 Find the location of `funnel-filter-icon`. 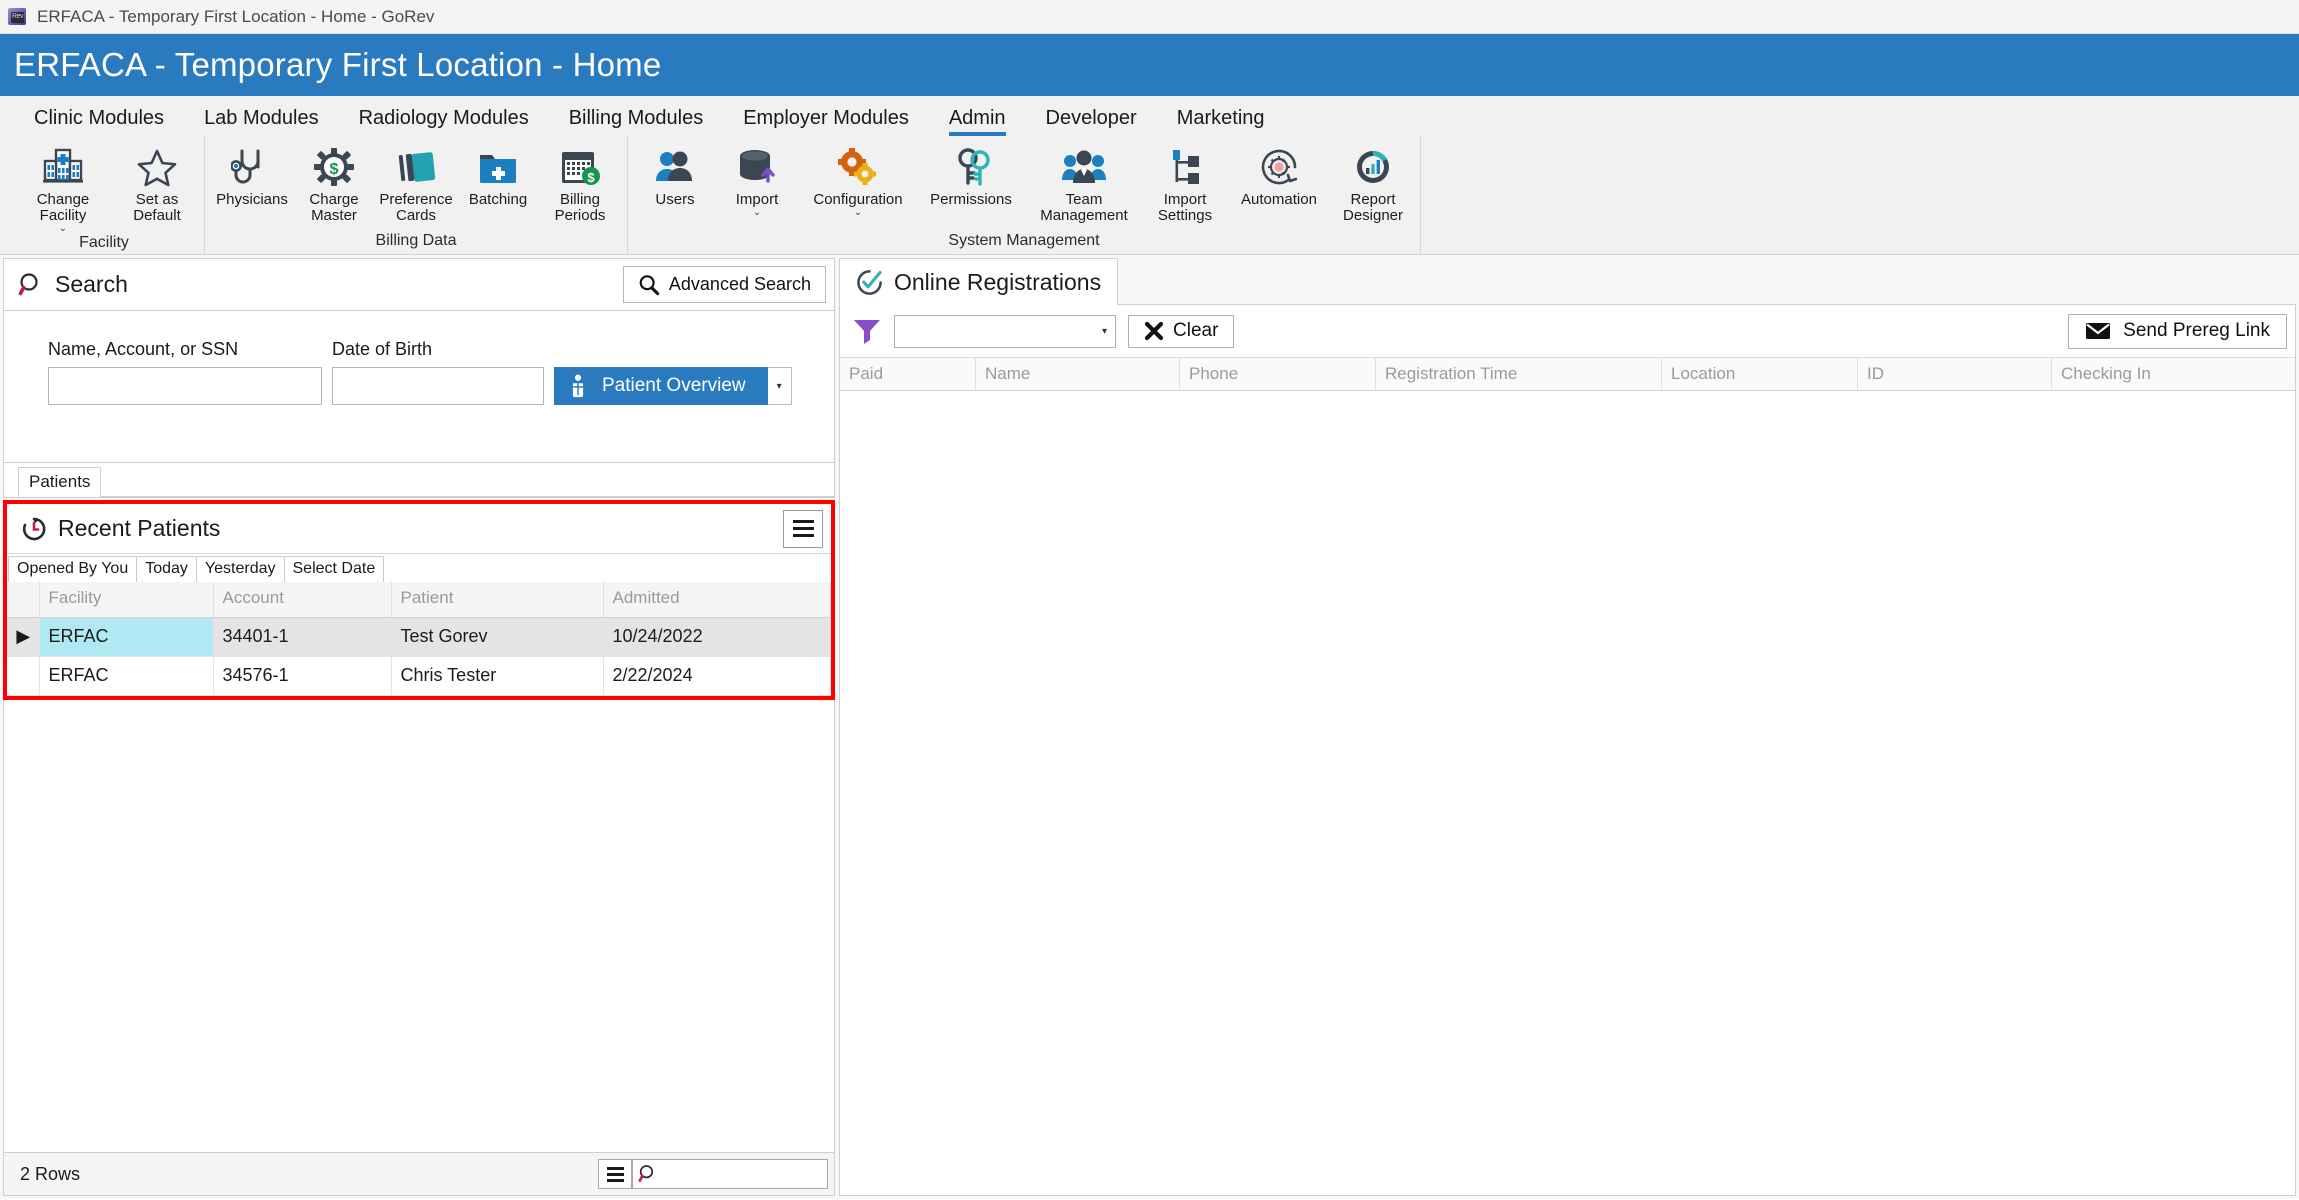

funnel-filter-icon is located at coordinates (867, 331).